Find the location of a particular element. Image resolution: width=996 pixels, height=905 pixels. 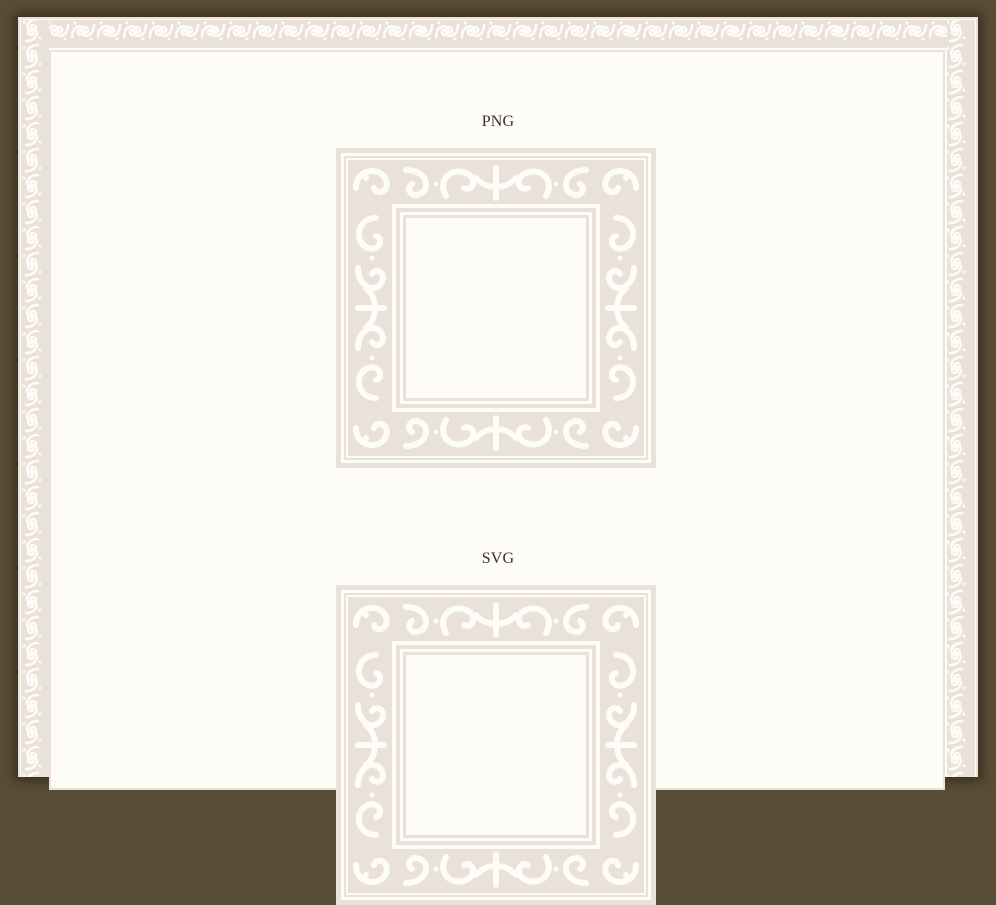

section-label-svg: SVG is located at coordinates (498, 558).